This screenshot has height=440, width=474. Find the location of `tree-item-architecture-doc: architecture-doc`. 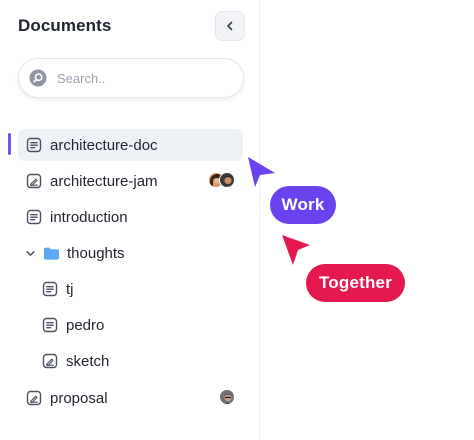

tree-item-architecture-doc: architecture-doc is located at coordinates (130, 145).